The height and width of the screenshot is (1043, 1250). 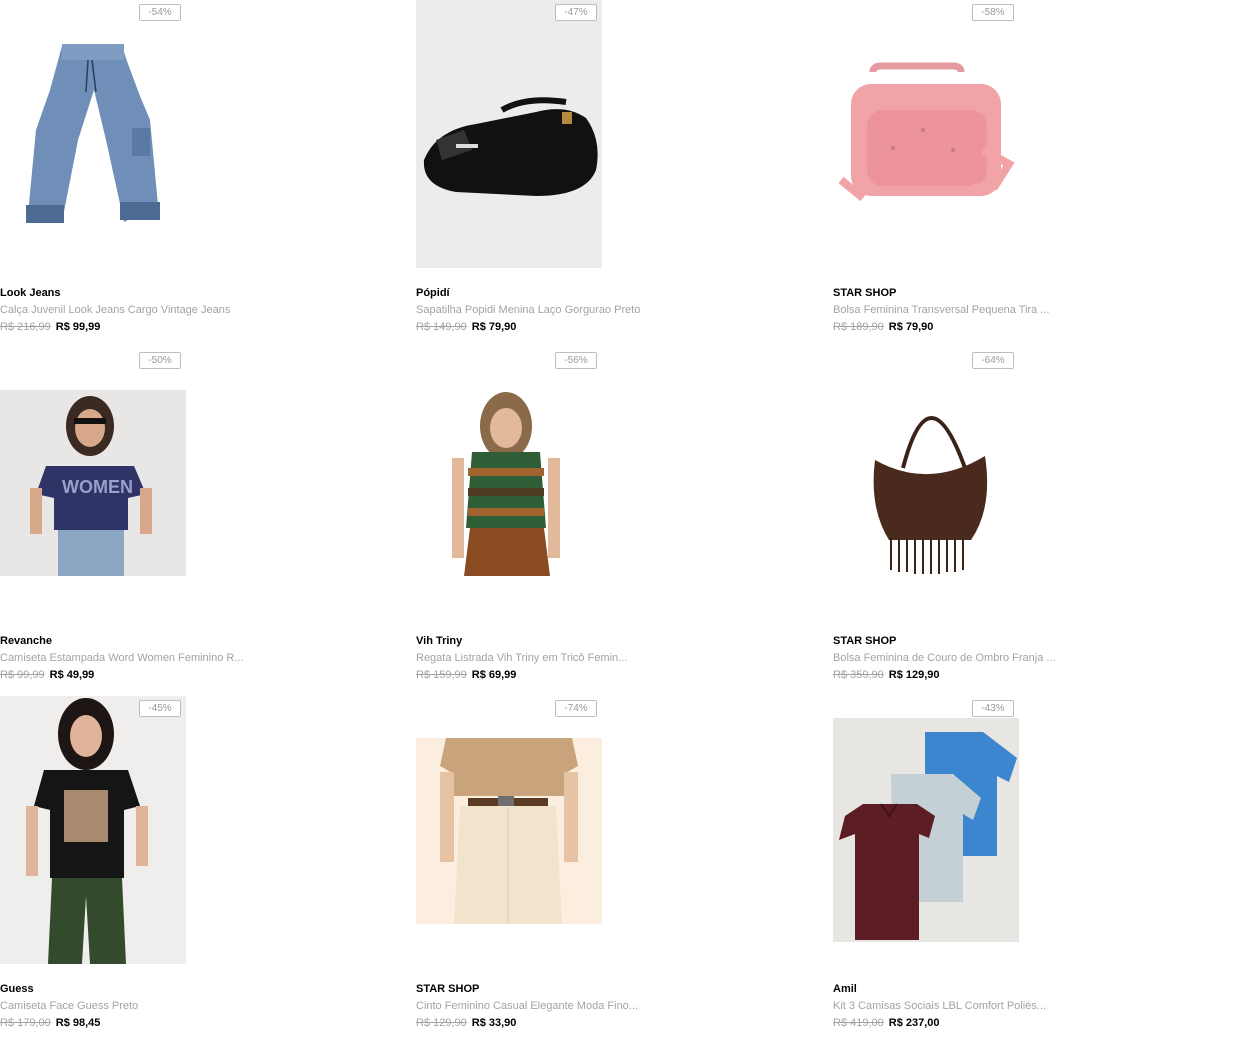 What do you see at coordinates (576, 12) in the screenshot?
I see `discount-badge: -47%` at bounding box center [576, 12].